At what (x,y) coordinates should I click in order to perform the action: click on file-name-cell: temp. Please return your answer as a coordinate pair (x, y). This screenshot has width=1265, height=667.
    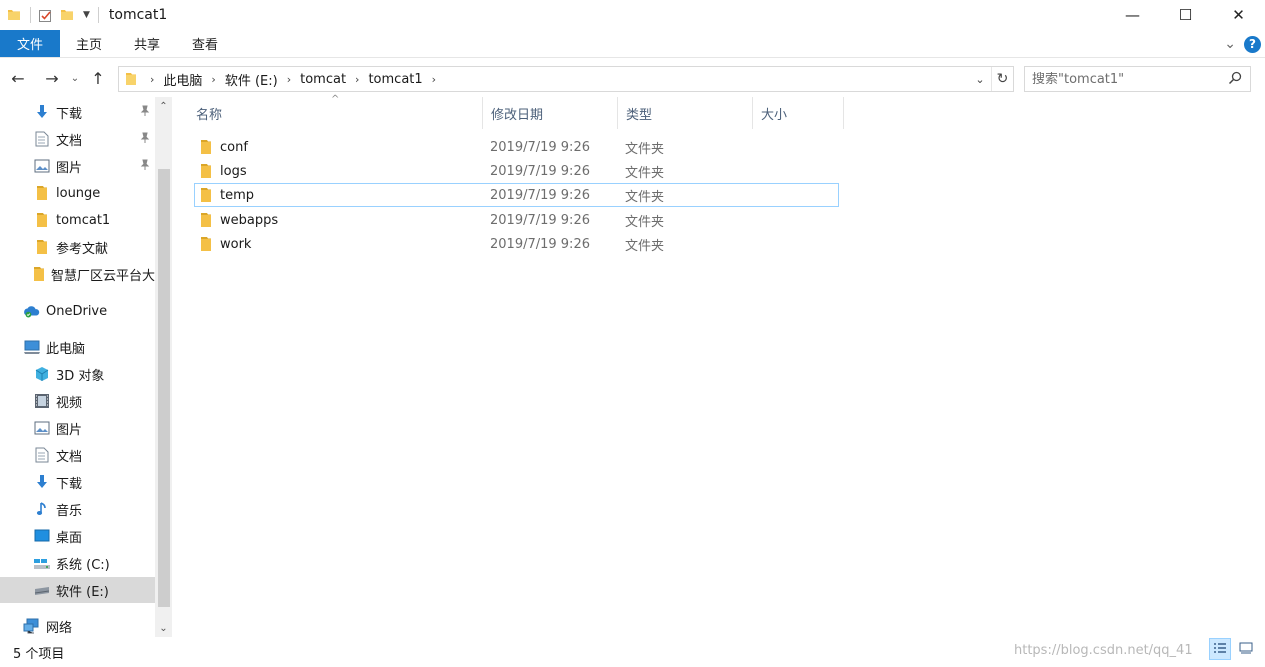
    Looking at the image, I should click on (227, 195).